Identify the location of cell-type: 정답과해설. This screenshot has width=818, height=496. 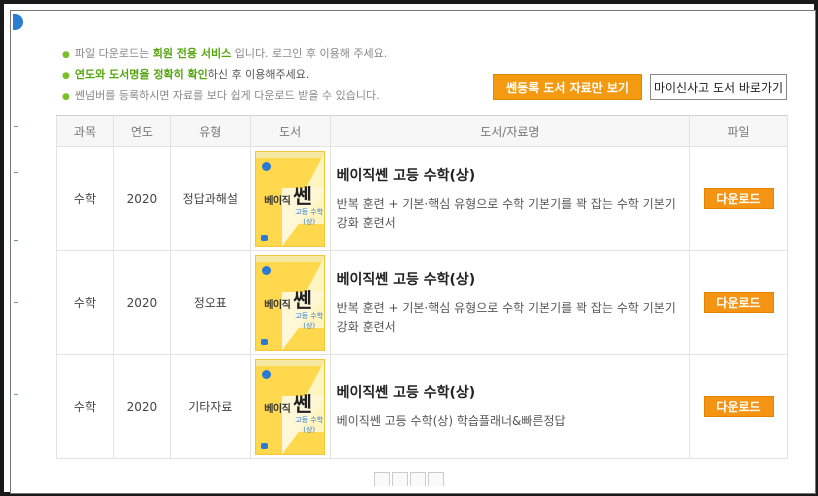
(210, 198).